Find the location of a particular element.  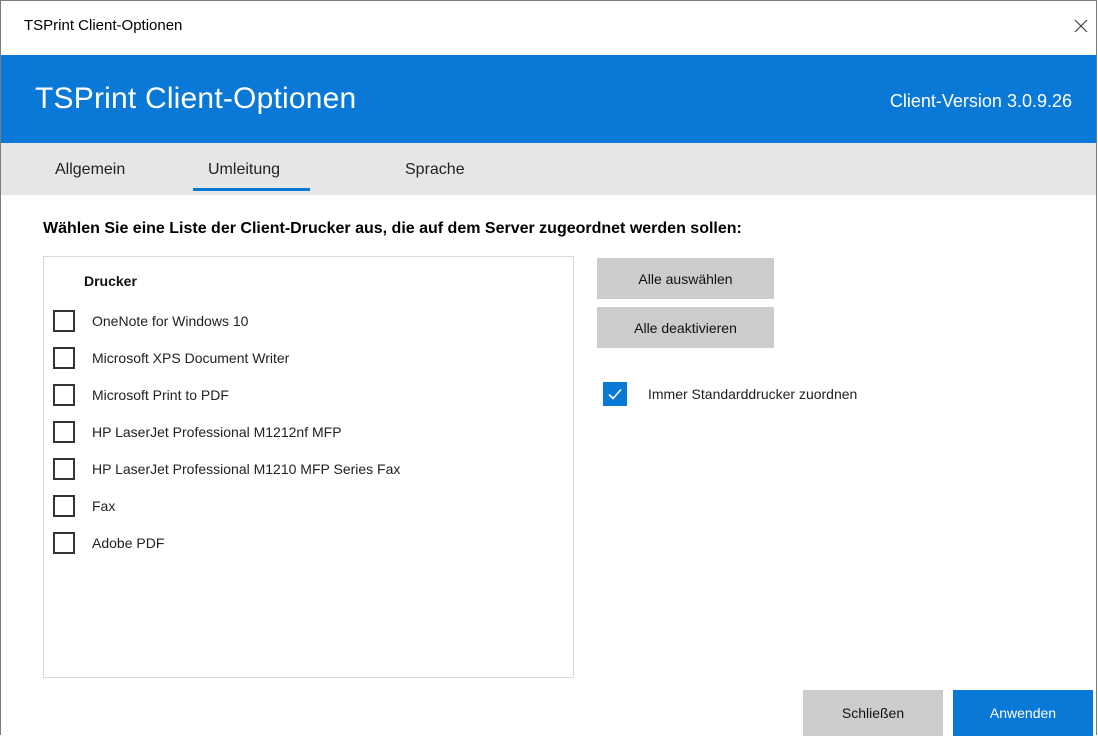

printer-item-adobe-pdf: Adobe PDF is located at coordinates (108, 543).